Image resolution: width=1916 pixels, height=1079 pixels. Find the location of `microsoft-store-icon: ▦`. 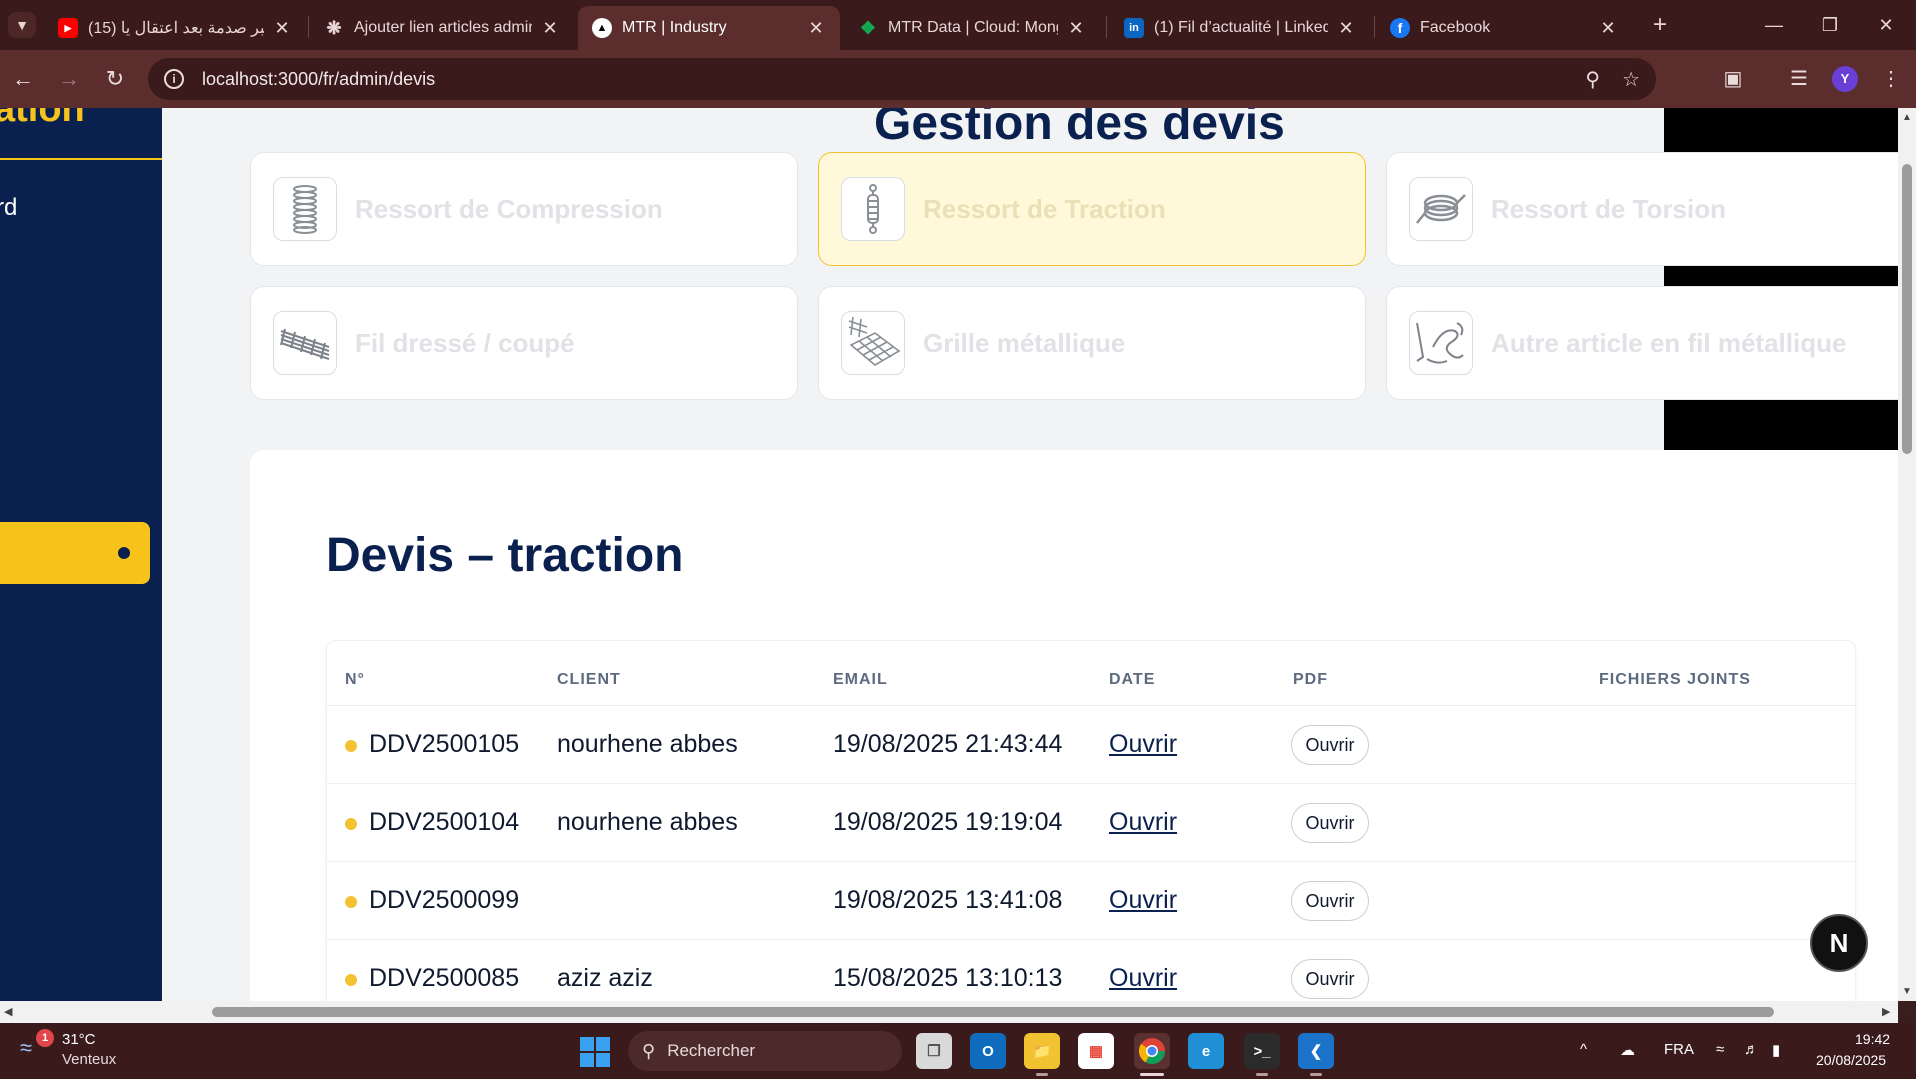

microsoft-store-icon: ▦ is located at coordinates (1096, 1051).